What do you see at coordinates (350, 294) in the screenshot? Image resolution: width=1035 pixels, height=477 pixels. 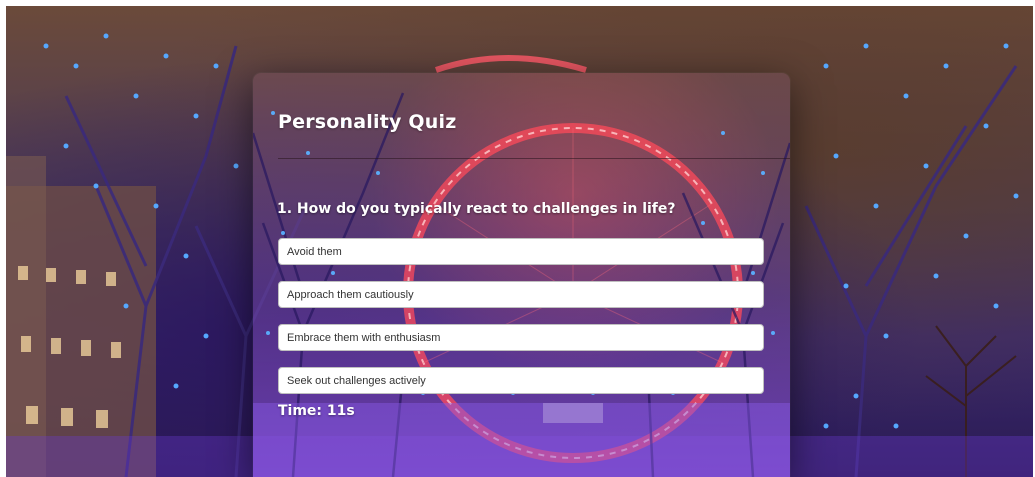 I see `answer-option-label: Approach them cautiously` at bounding box center [350, 294].